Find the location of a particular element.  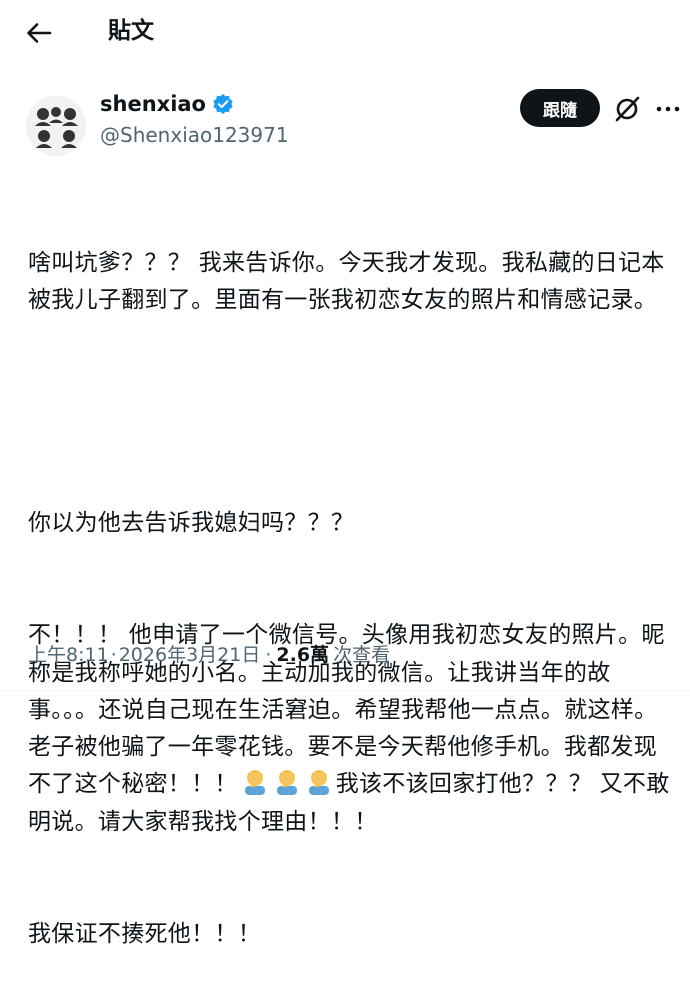

more-horizontal-icon is located at coordinates (668, 109).